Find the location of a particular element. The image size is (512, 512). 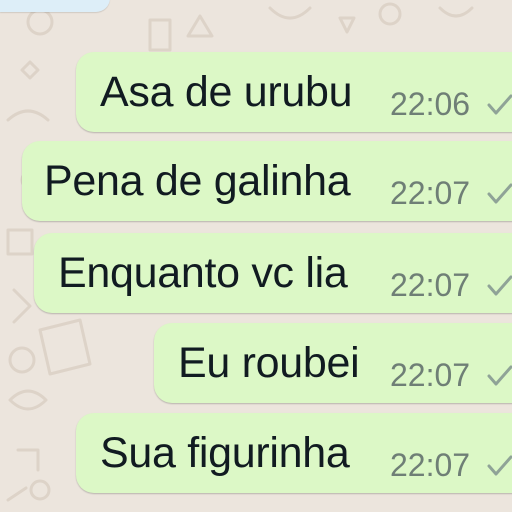

message-bubble: Eu roubei 22:07 is located at coordinates (333, 363).